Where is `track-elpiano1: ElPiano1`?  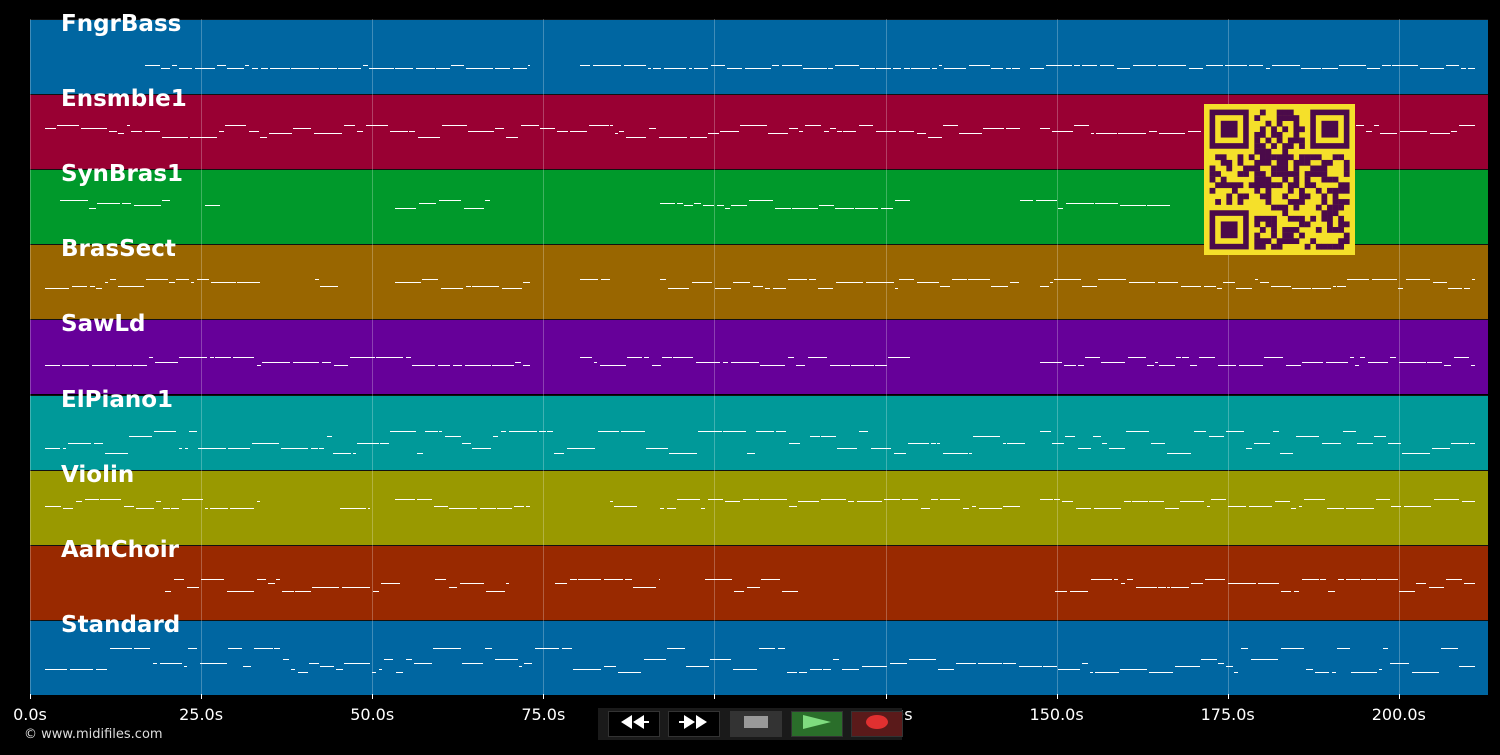 track-elpiano1: ElPiano1 is located at coordinates (759, 428).